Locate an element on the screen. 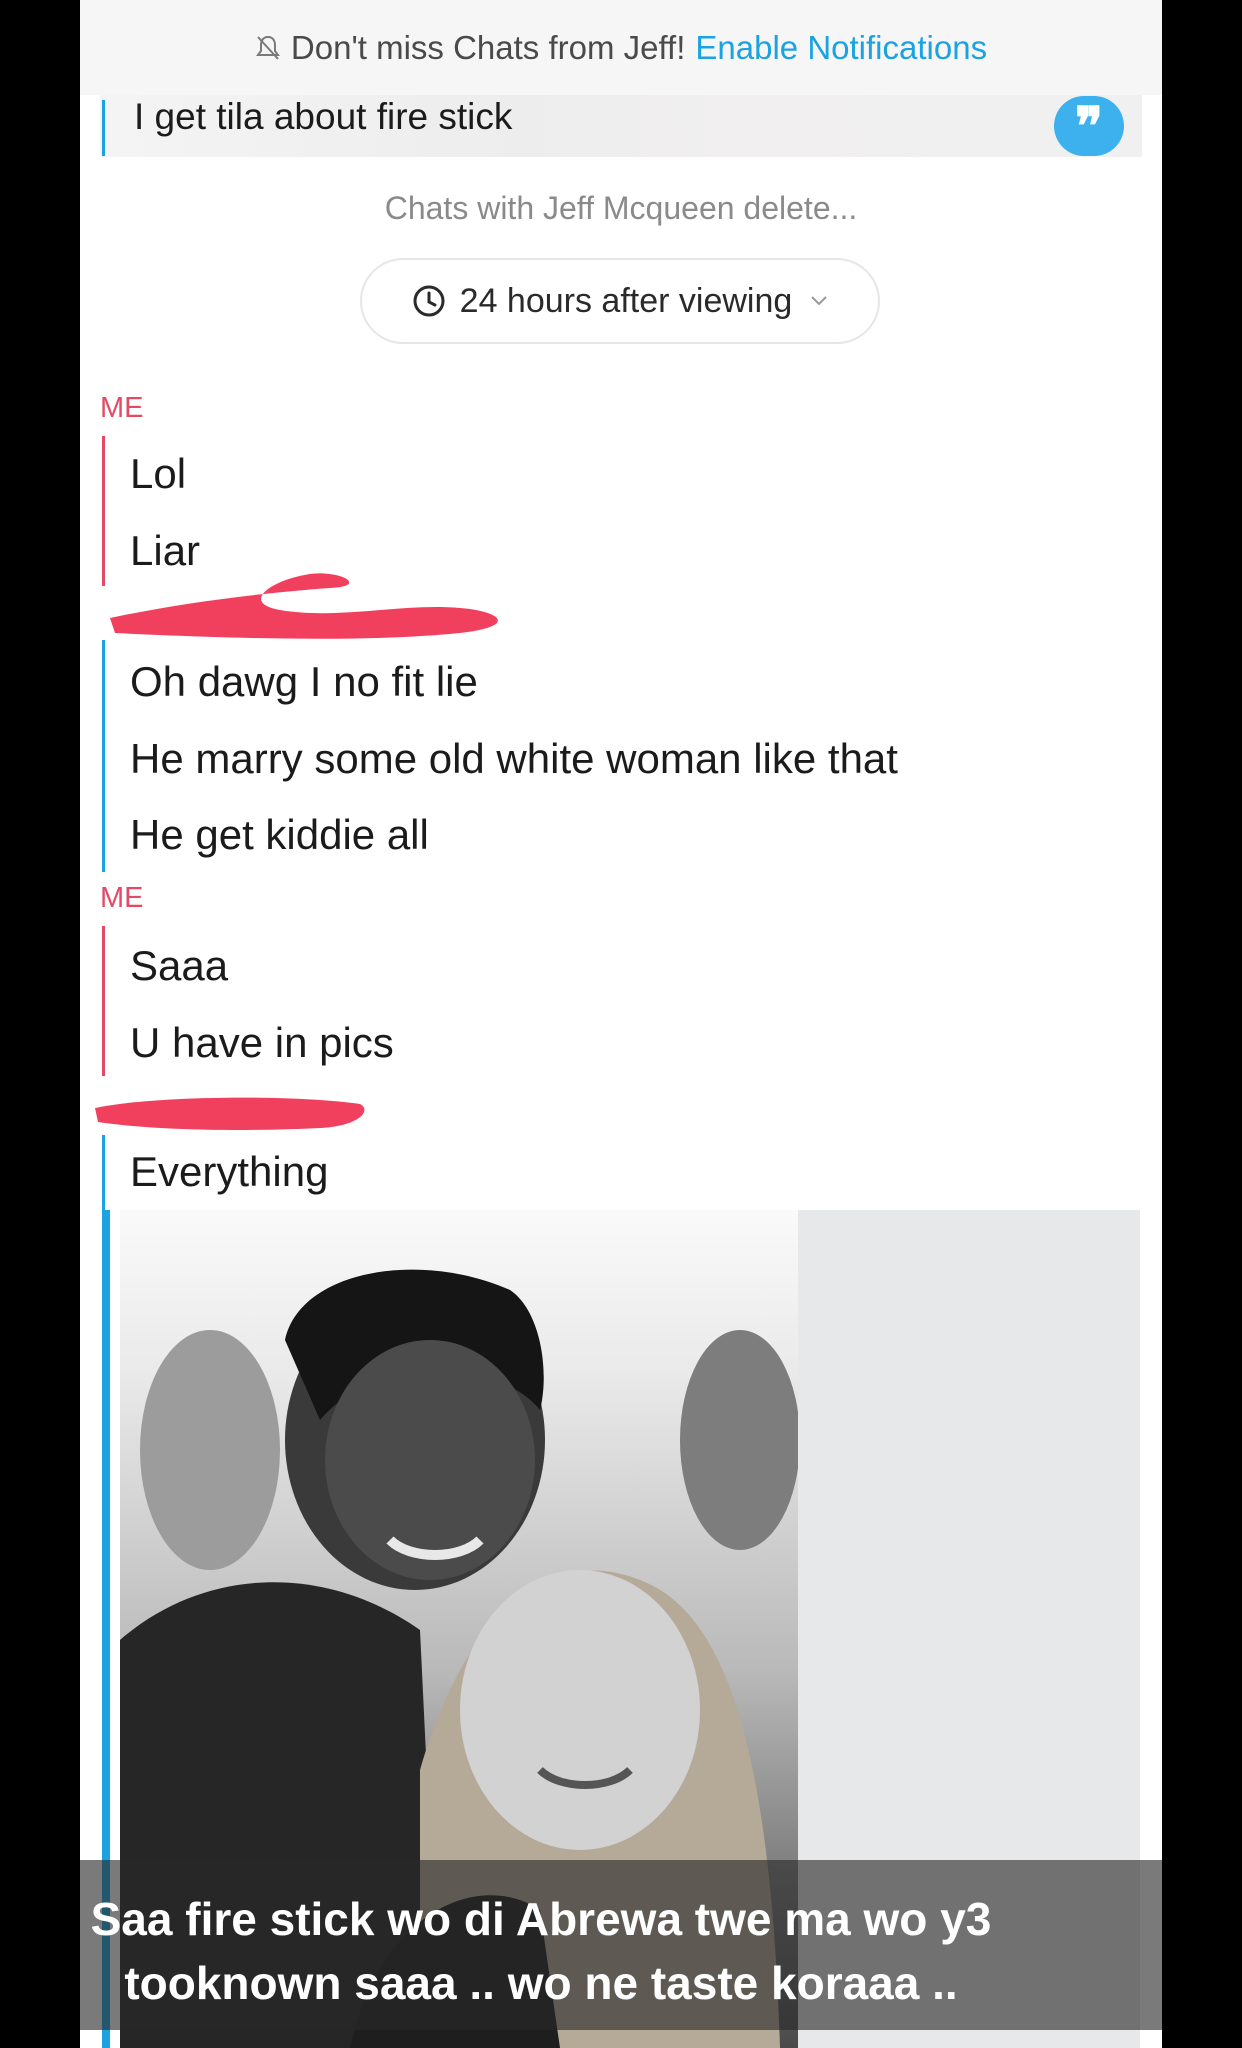  message-them-2: He marry some old white woman like that is located at coordinates (514, 759).